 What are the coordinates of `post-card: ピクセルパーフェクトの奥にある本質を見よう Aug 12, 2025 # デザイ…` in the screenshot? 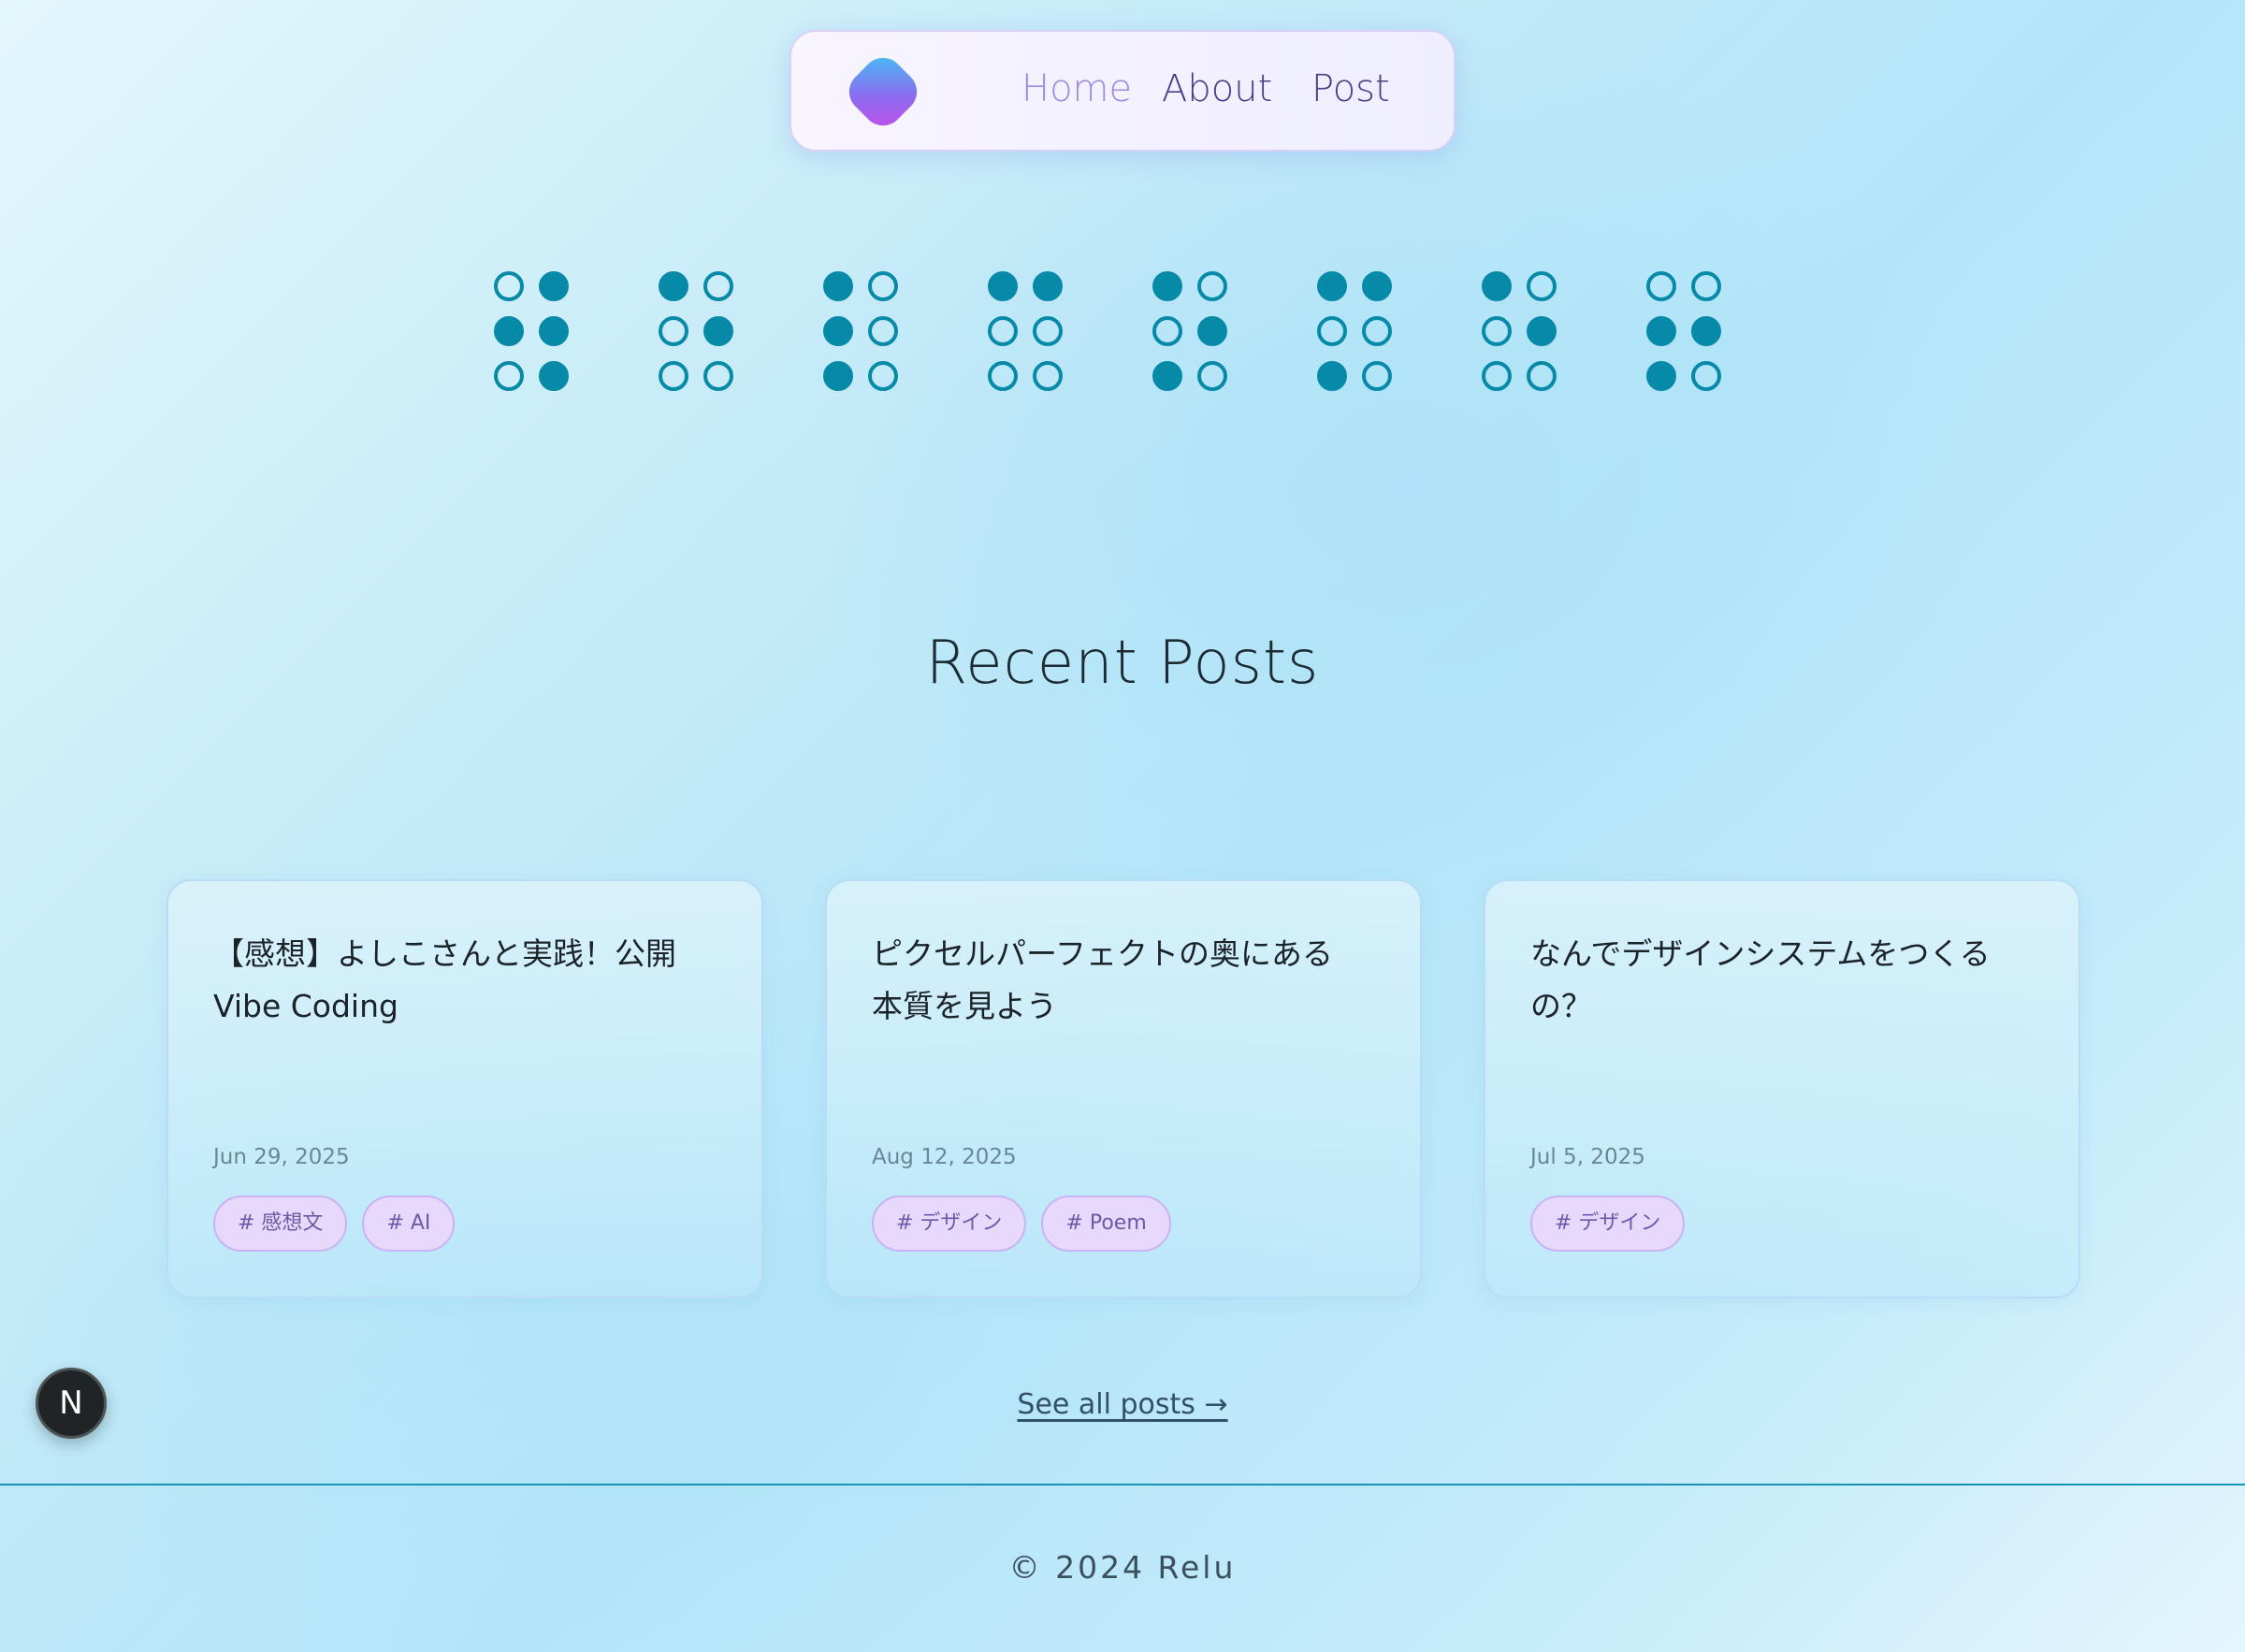 It's located at (1123, 1088).